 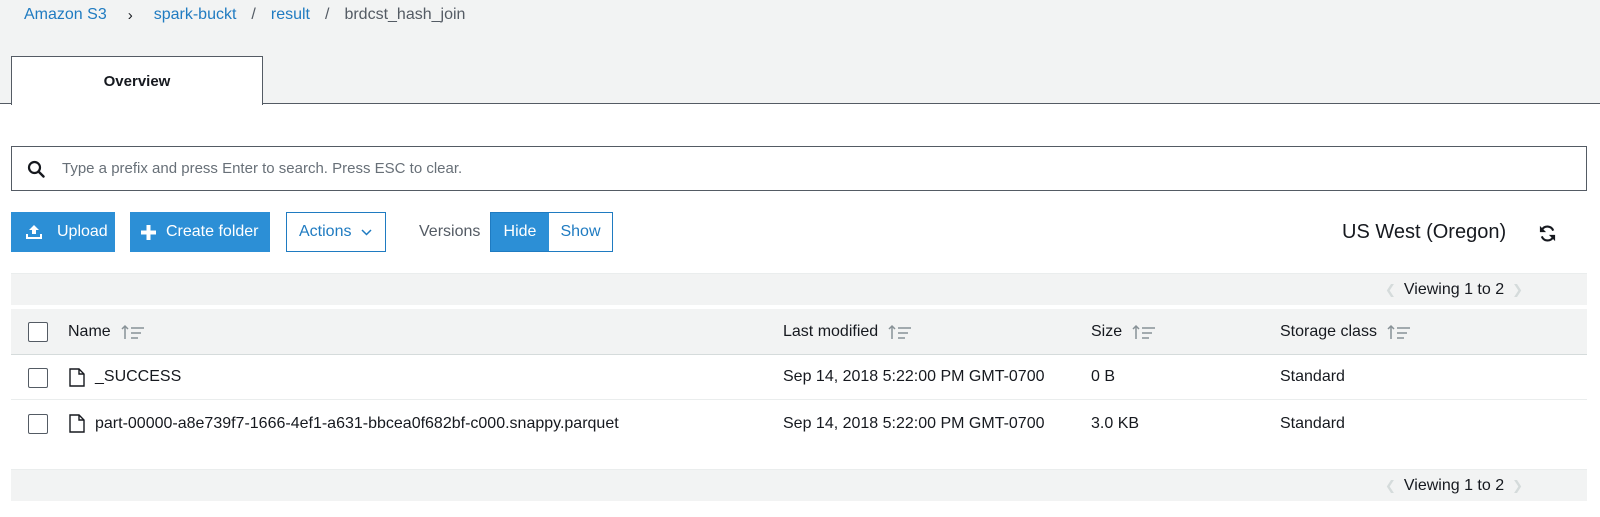 I want to click on size-cell: 3.0 KB, so click(x=1115, y=423).